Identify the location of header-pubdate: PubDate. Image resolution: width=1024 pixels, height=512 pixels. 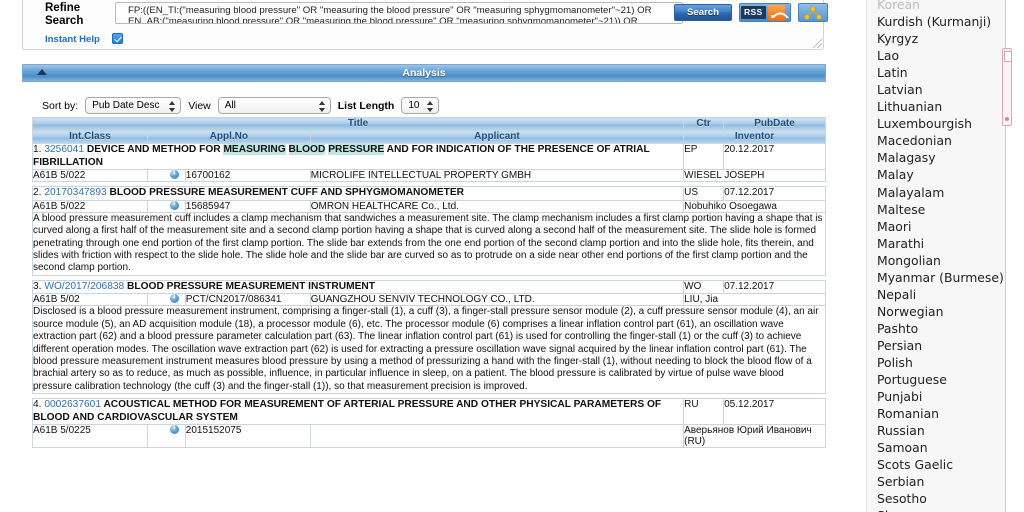
(774, 124).